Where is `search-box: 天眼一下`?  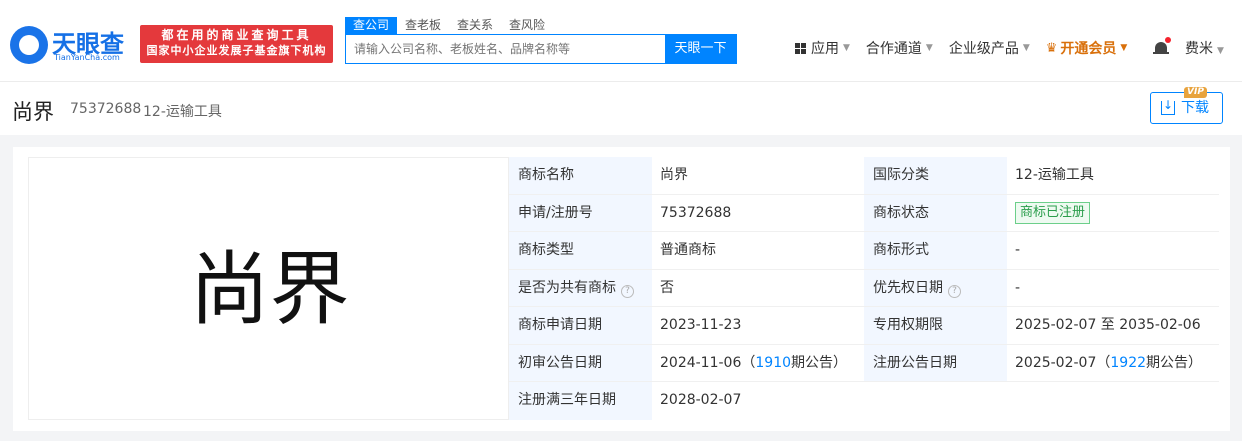 search-box: 天眼一下 is located at coordinates (541, 49).